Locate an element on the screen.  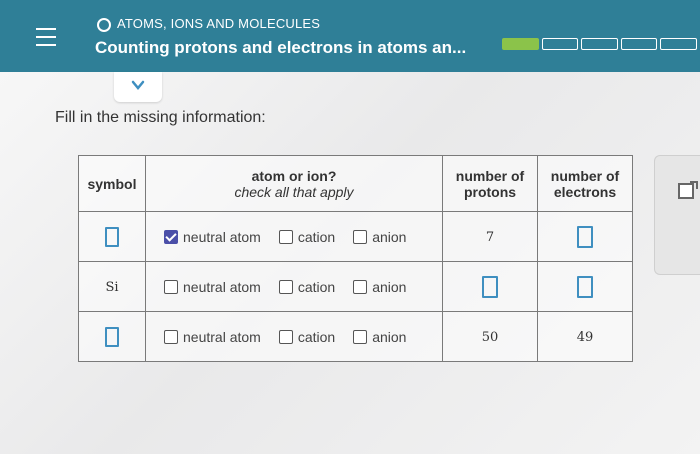
table-row: neutral atom cation anion 7 is located at coordinates (355, 236).